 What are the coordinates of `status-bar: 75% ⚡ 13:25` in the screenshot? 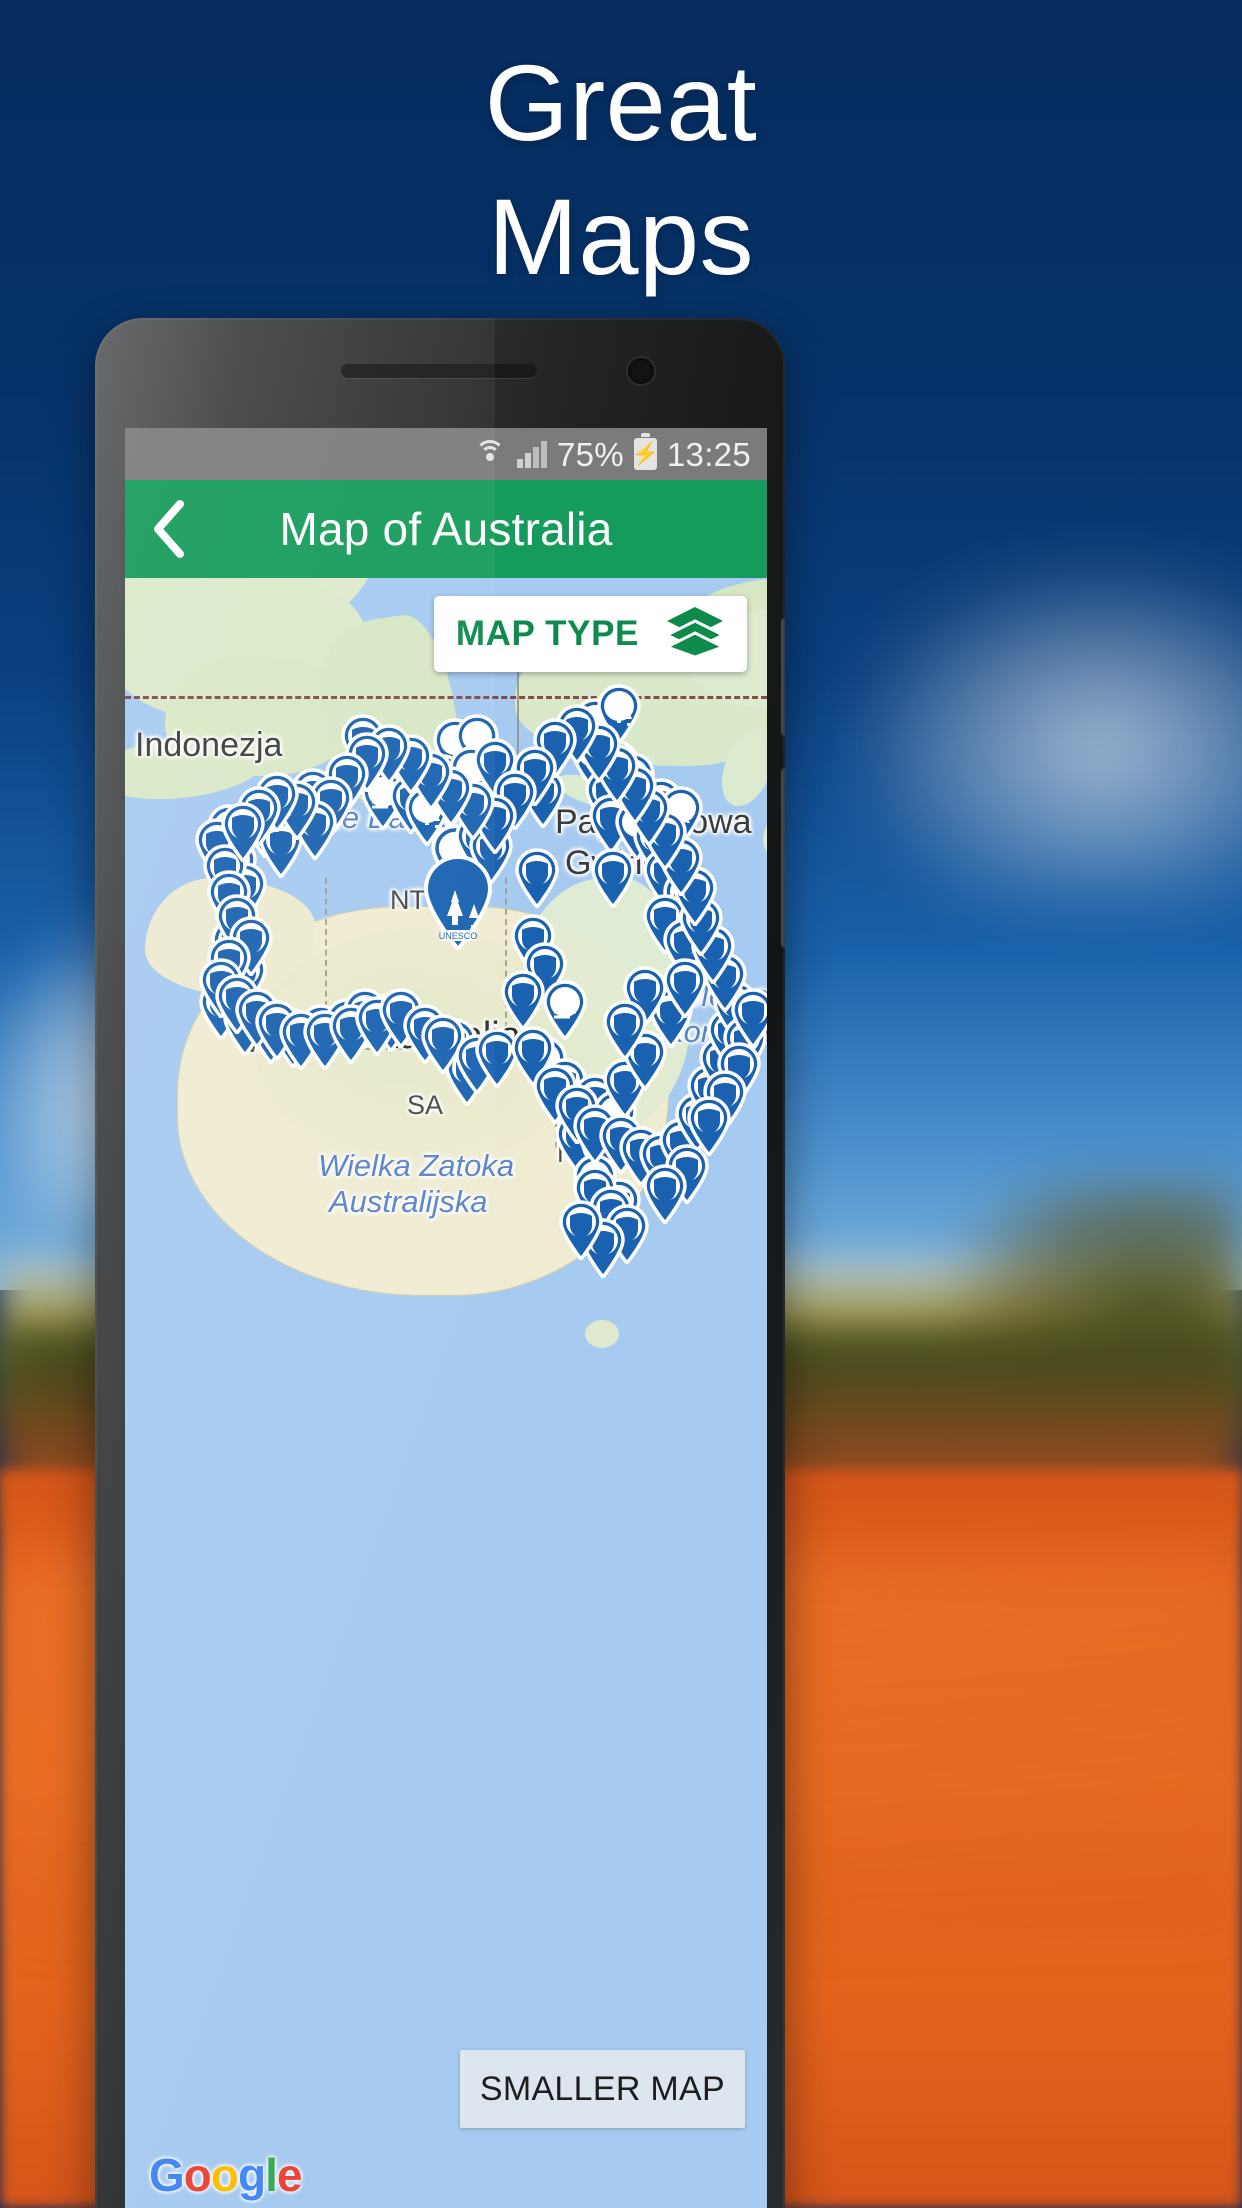 It's located at (446, 454).